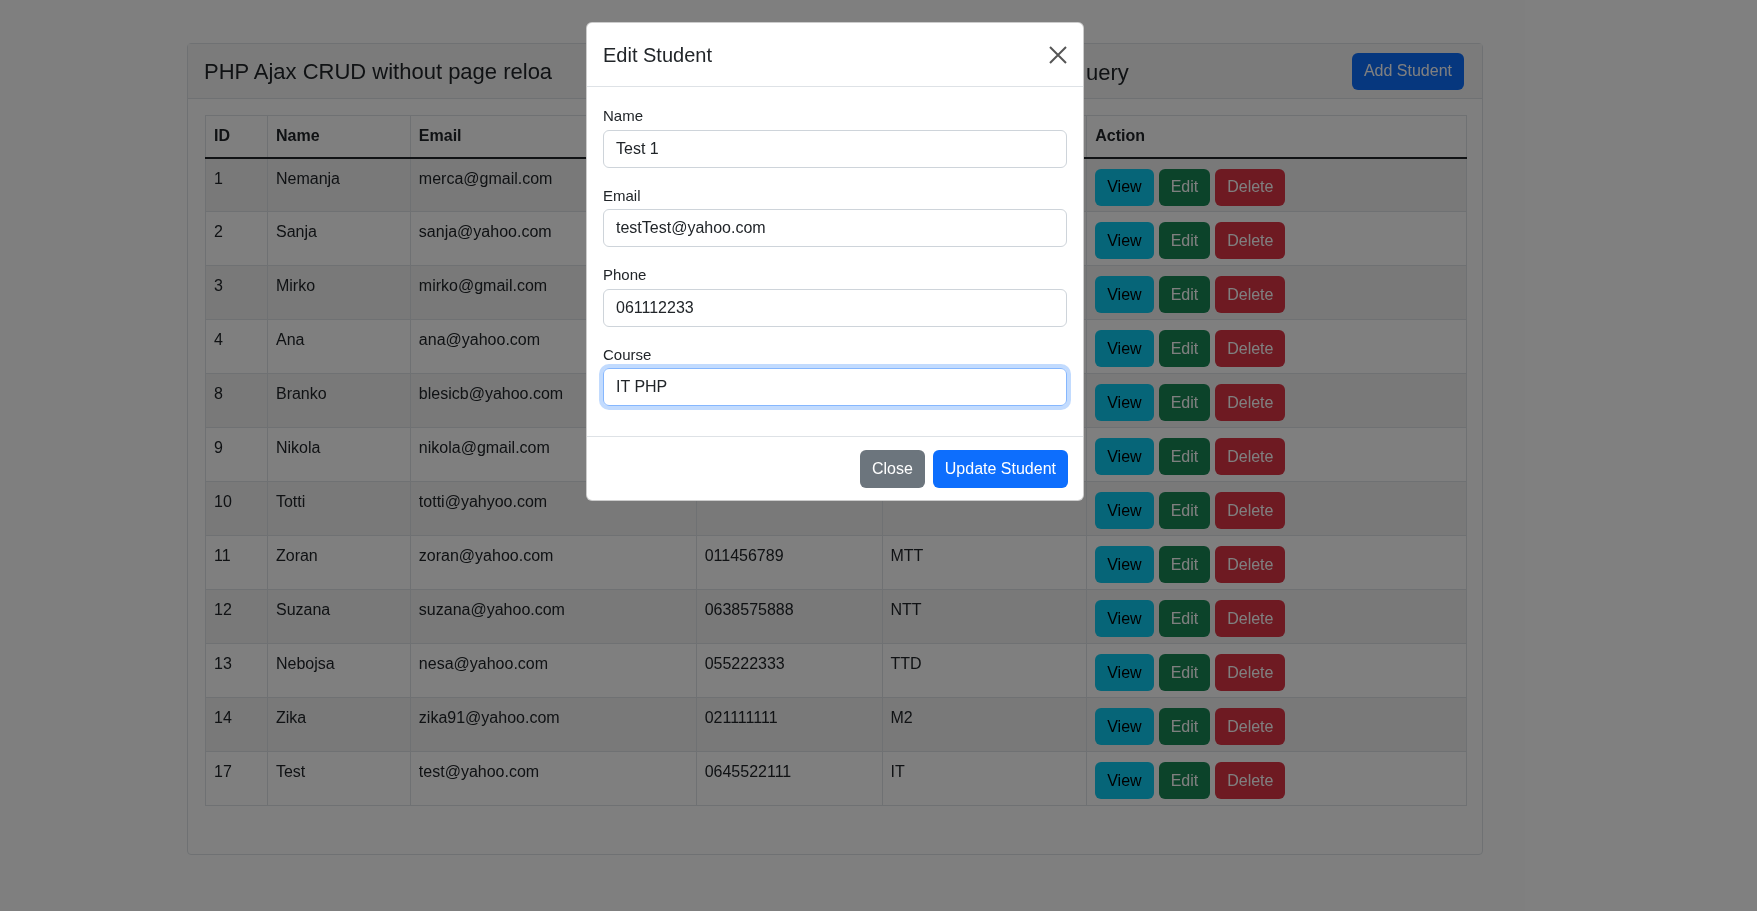 The image size is (1757, 911). What do you see at coordinates (1058, 54) in the screenshot?
I see `close-icon` at bounding box center [1058, 54].